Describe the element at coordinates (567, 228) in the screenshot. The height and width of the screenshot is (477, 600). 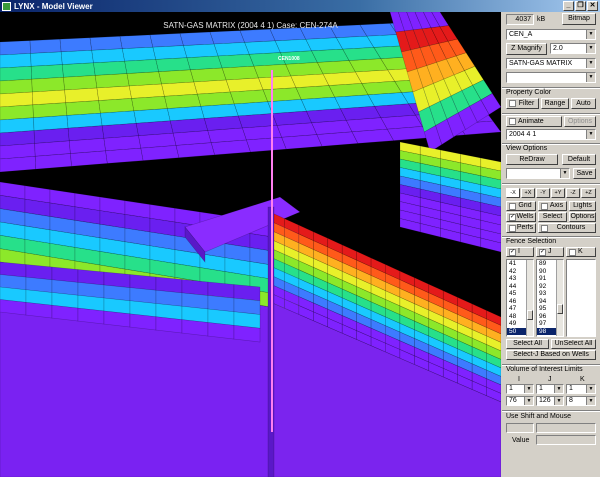
I see `contours-toggle: Contours` at that location.